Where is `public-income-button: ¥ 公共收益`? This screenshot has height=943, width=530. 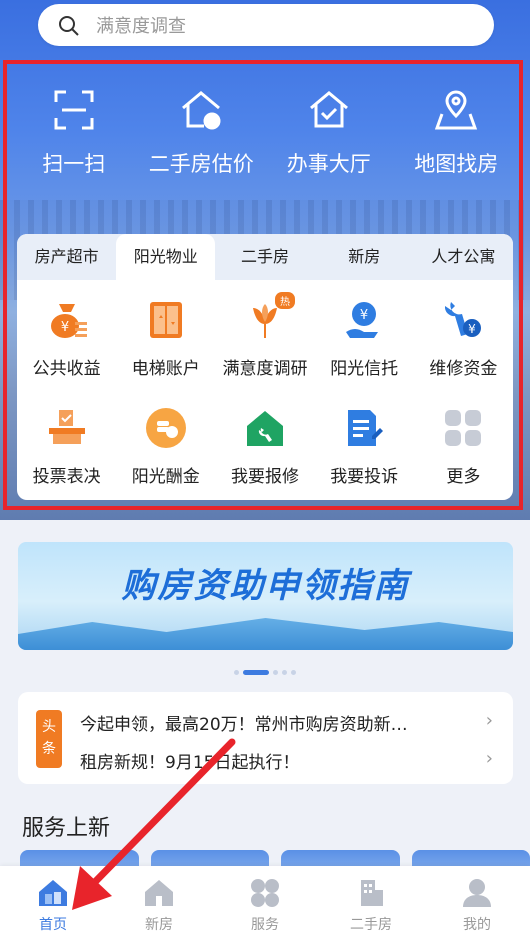 public-income-button: ¥ 公共收益 is located at coordinates (66, 340).